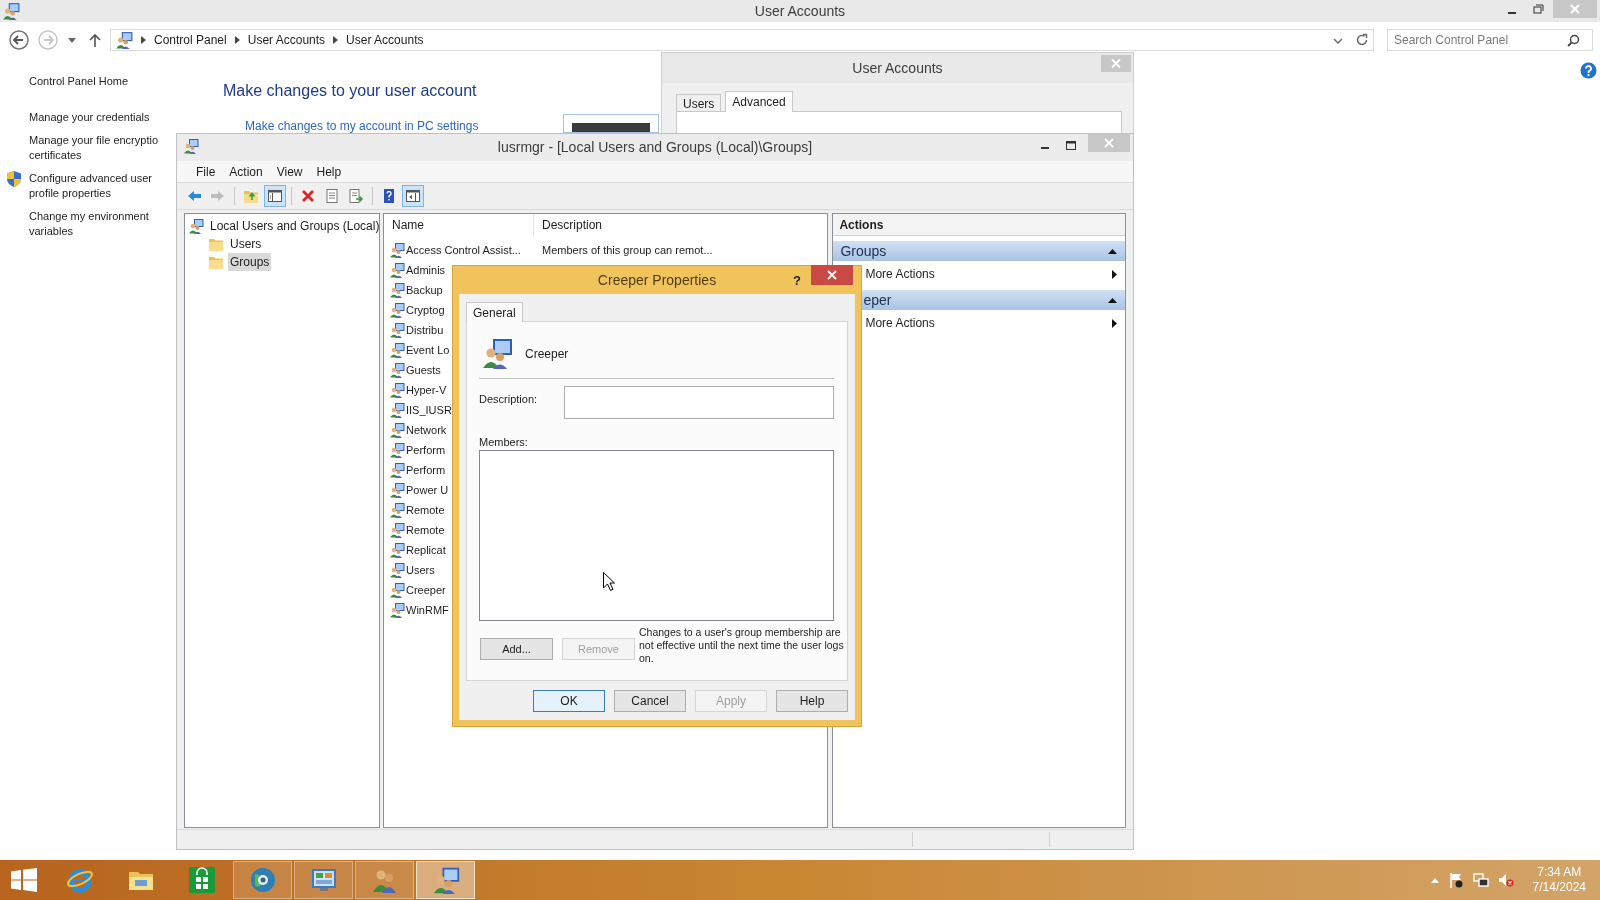 The width and height of the screenshot is (1600, 900). What do you see at coordinates (812, 701) in the screenshot?
I see `dialog-button: Help` at bounding box center [812, 701].